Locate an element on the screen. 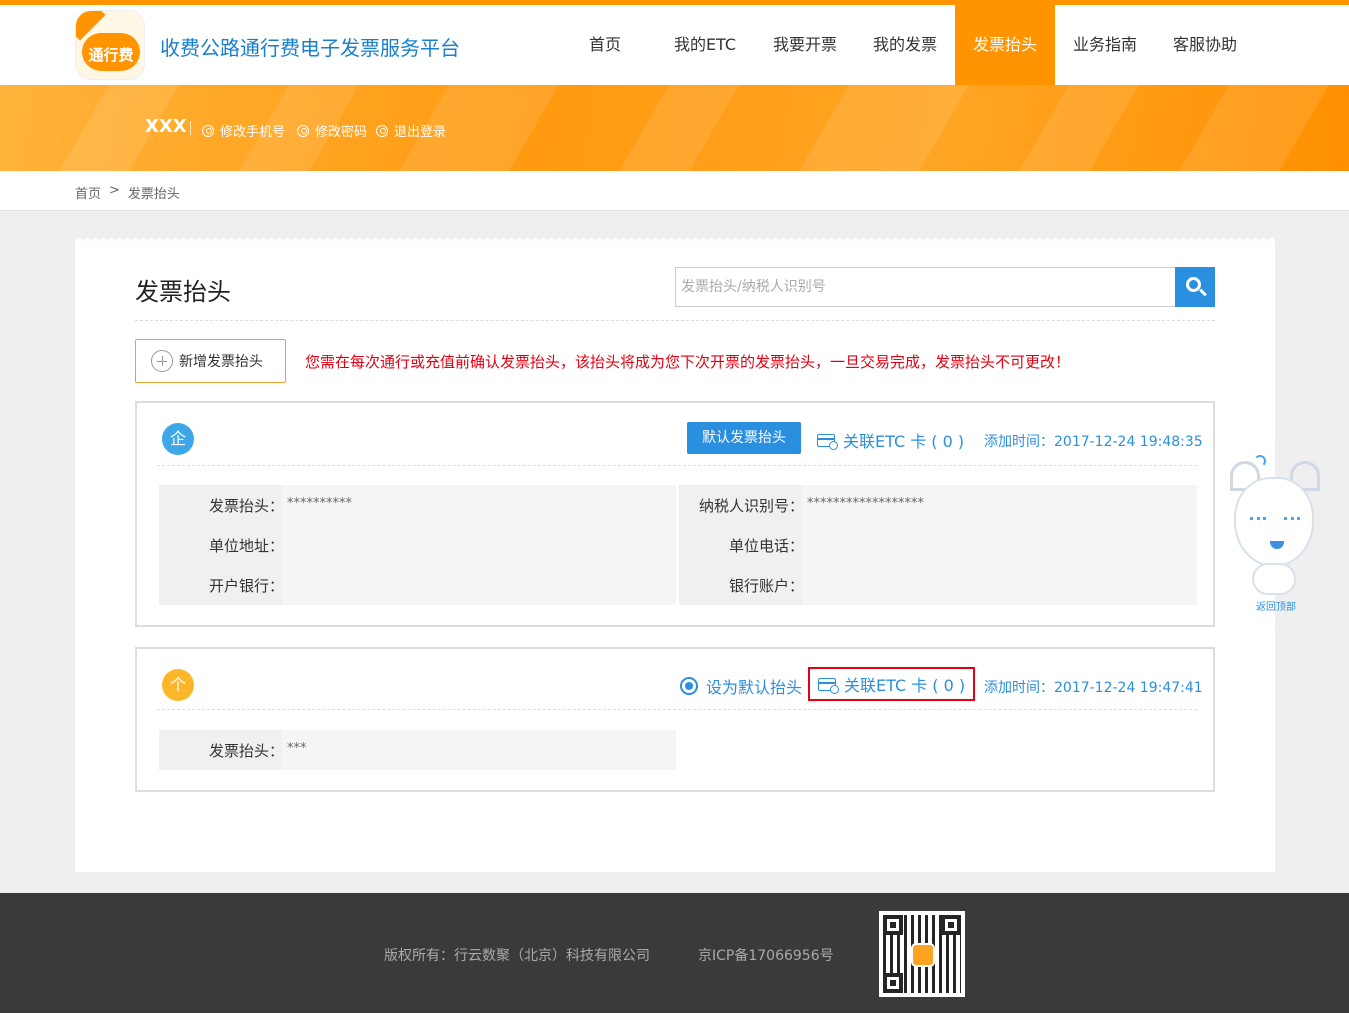  back-to-top-mascot: 返回顶部 is located at coordinates (1274, 535).